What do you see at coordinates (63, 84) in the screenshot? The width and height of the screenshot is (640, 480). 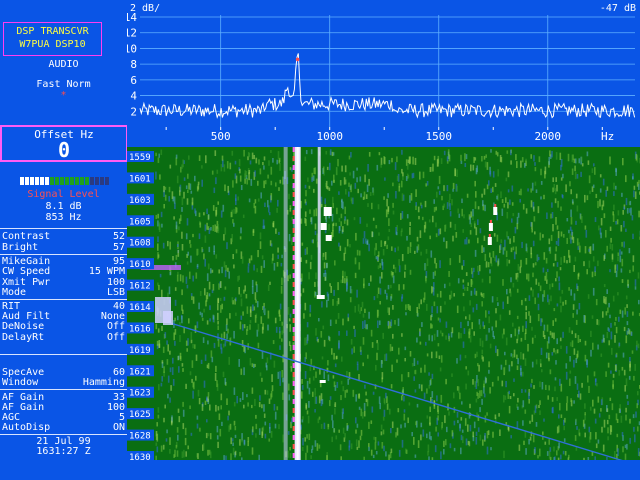 I see `audio-mode: Fast Norm` at bounding box center [63, 84].